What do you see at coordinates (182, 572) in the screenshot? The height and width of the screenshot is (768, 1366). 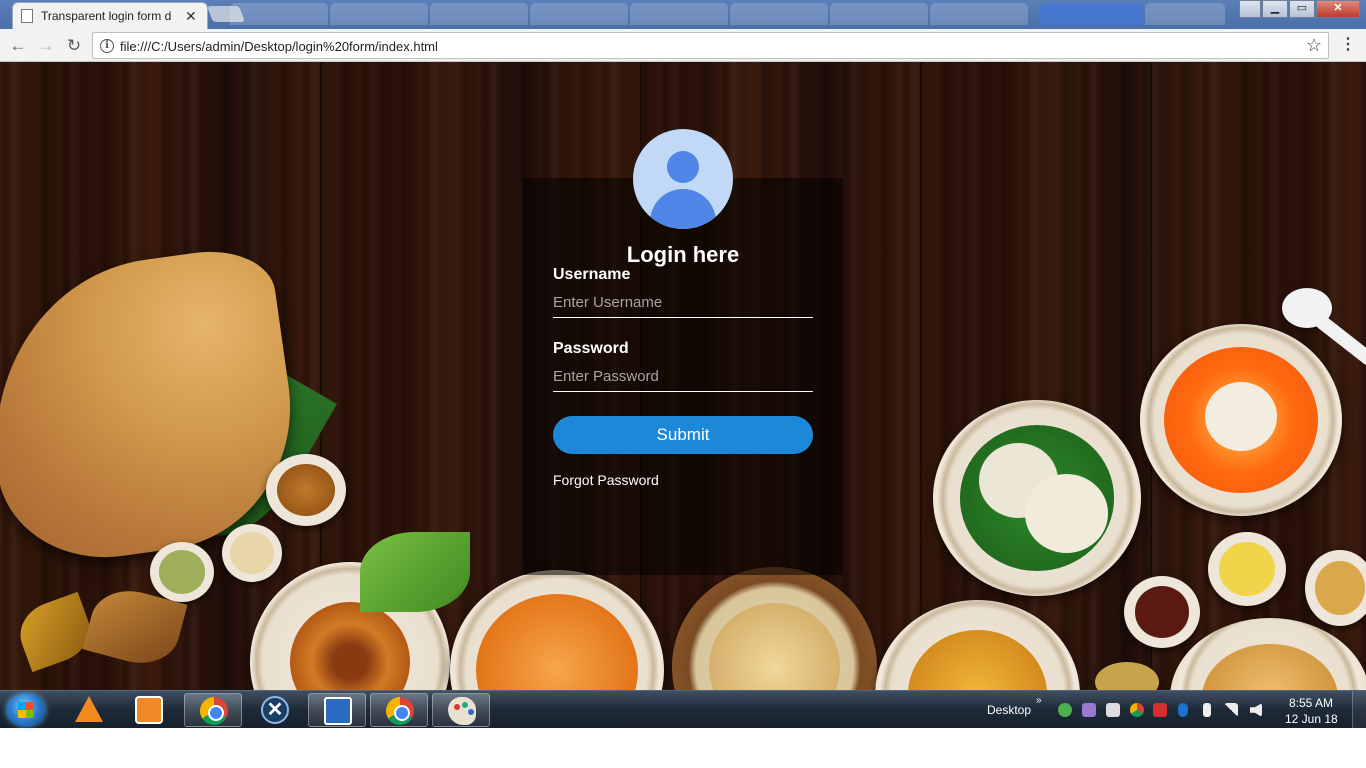 I see `chutney-bowl` at bounding box center [182, 572].